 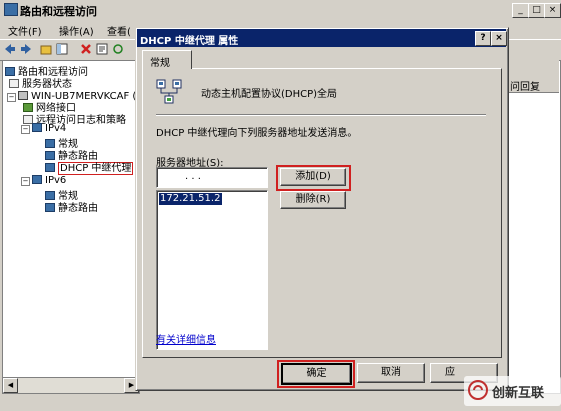 What do you see at coordinates (10, 49) in the screenshot?
I see `back-arrow-icon` at bounding box center [10, 49].